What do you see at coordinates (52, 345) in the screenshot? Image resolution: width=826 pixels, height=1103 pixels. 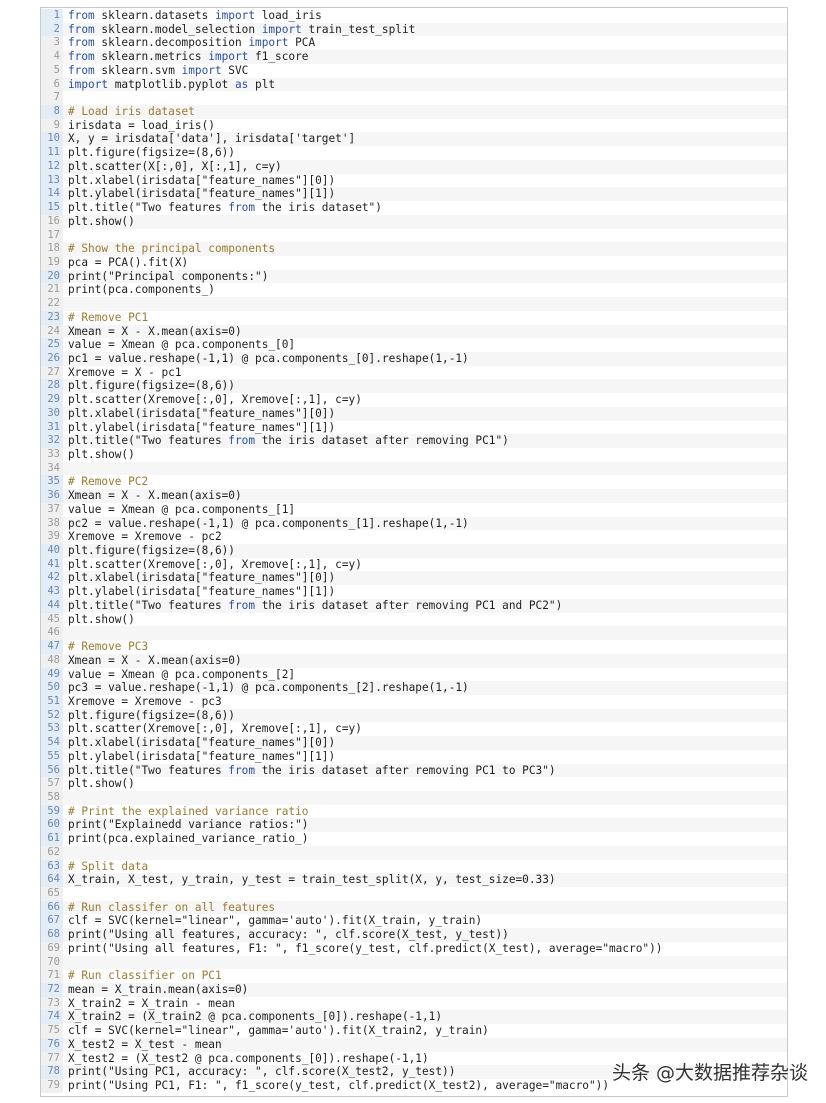 I see `line-number: 25` at bounding box center [52, 345].